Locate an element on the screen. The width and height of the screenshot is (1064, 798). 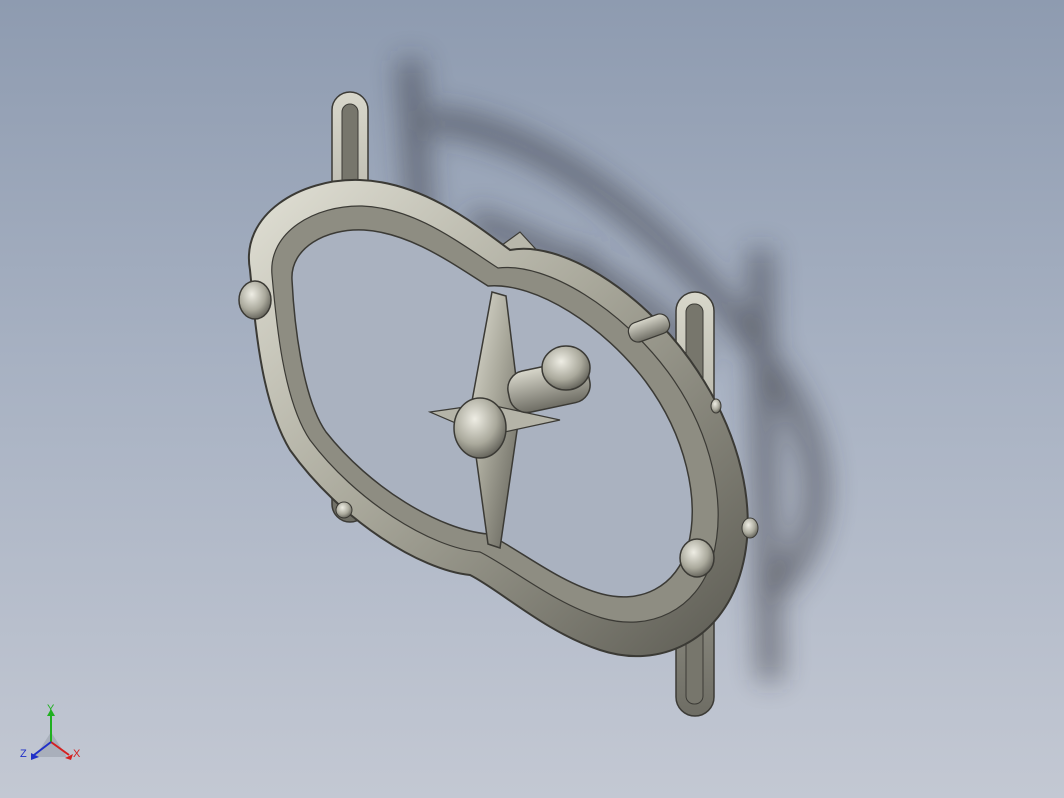
z-axis-label: Z is located at coordinates (23, 754).